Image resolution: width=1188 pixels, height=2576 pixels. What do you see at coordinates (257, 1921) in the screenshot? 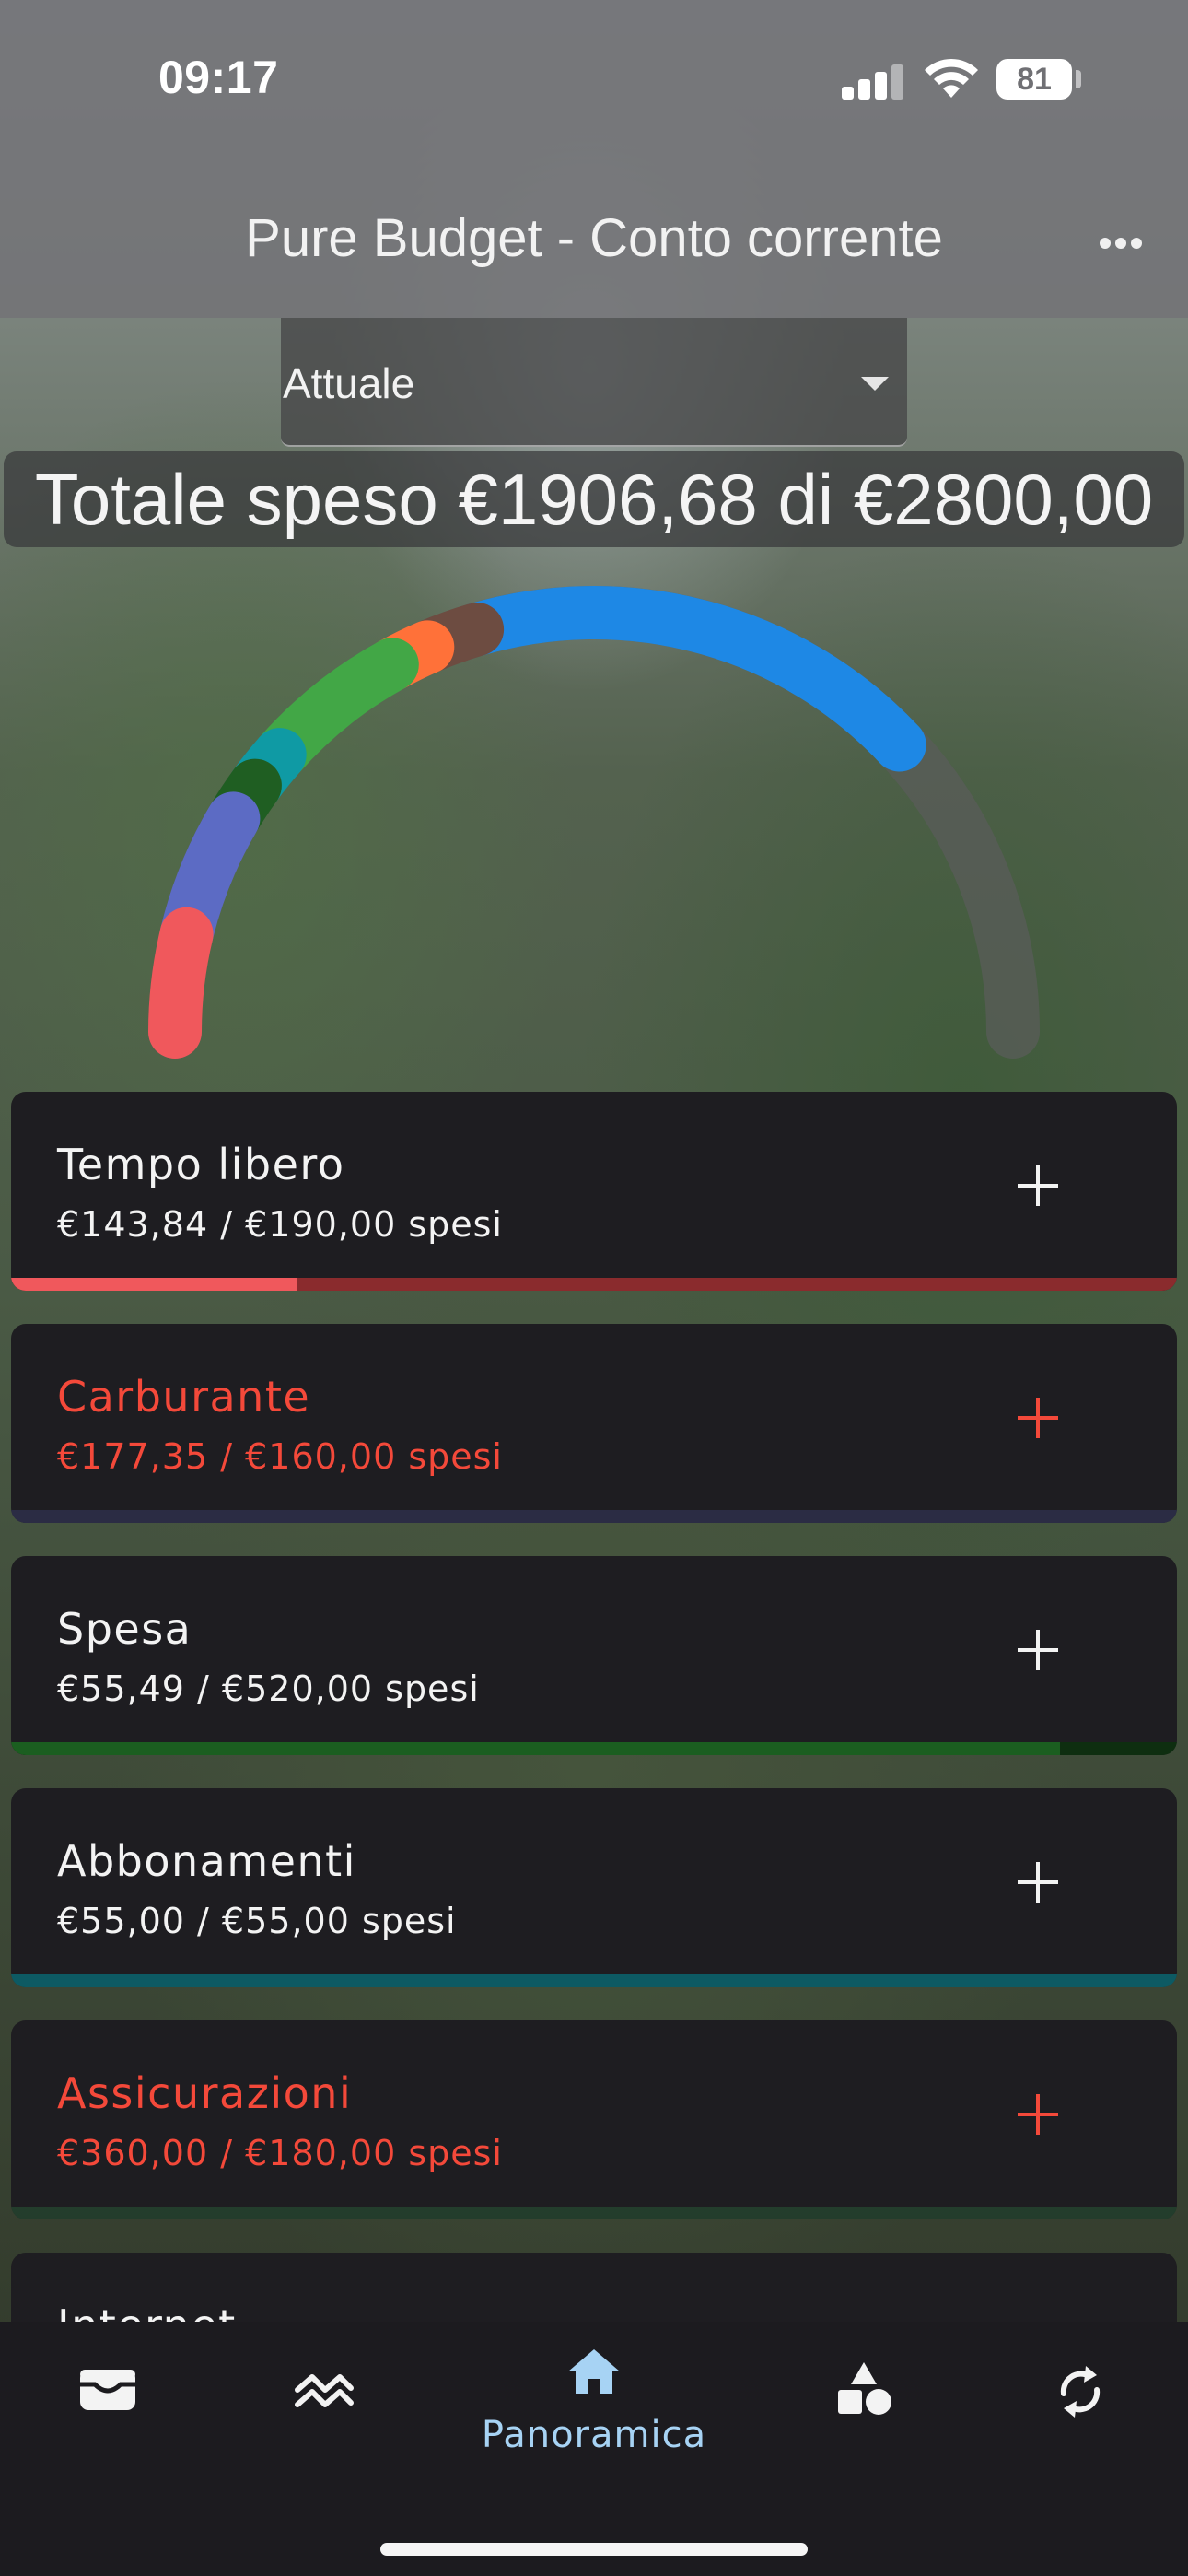
I see `category-amount: €55,00 / €55,00 spesi` at bounding box center [257, 1921].